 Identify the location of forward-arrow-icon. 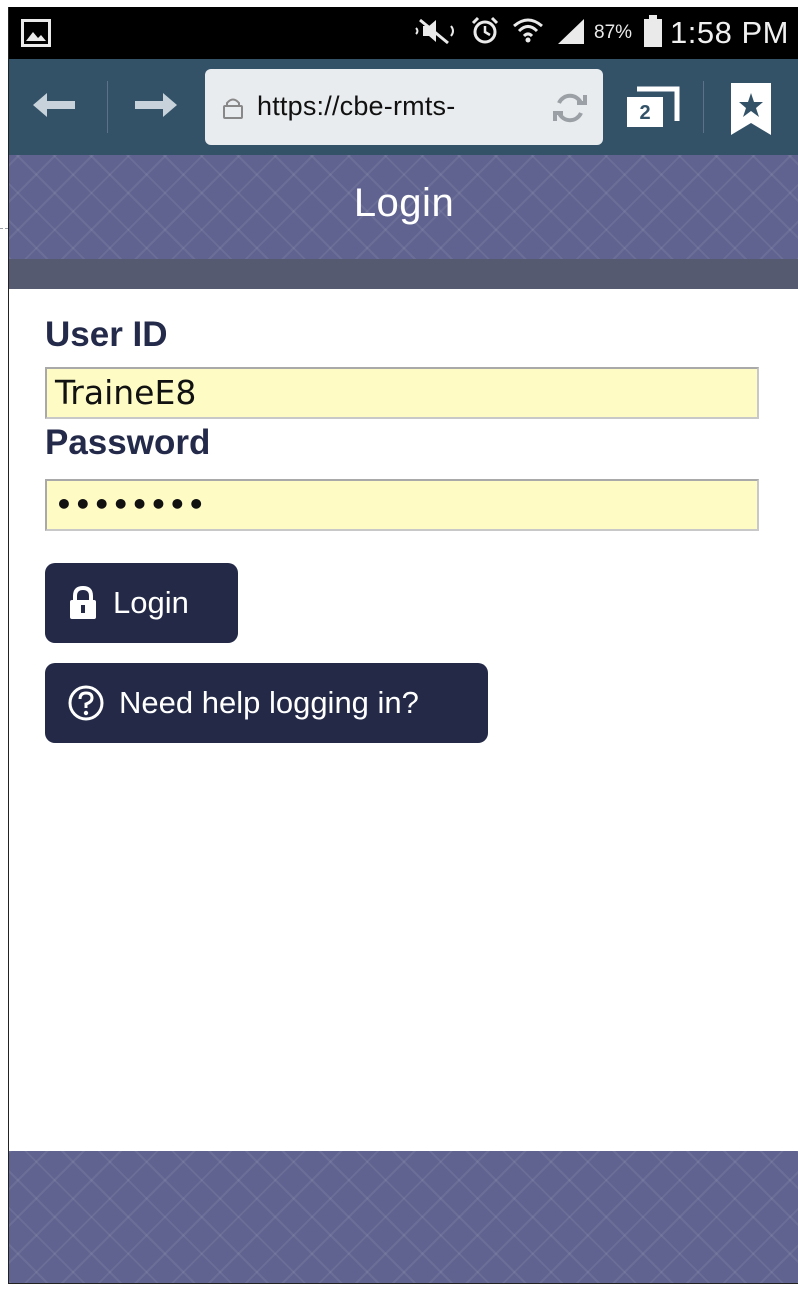
(156, 107).